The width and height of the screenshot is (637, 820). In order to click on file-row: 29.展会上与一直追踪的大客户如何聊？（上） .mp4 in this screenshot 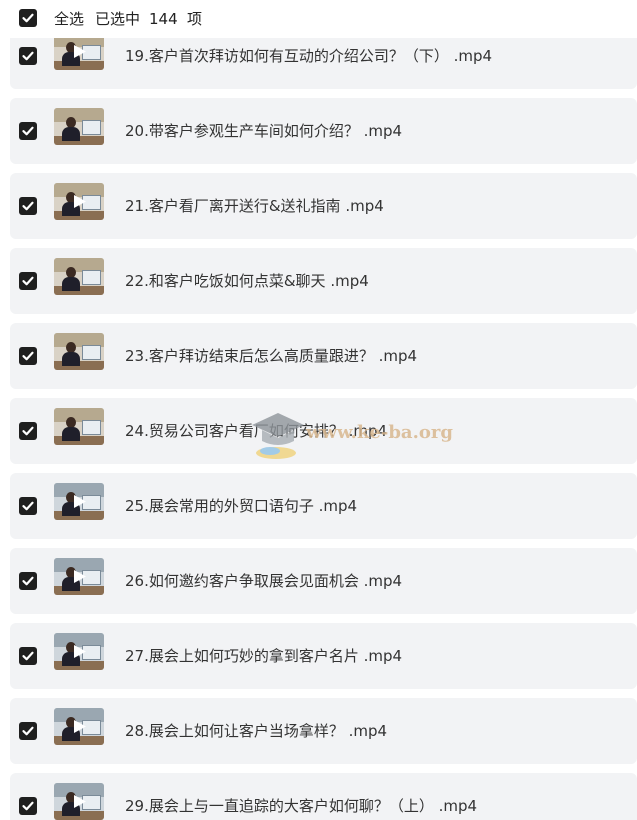, I will do `click(323, 796)`.